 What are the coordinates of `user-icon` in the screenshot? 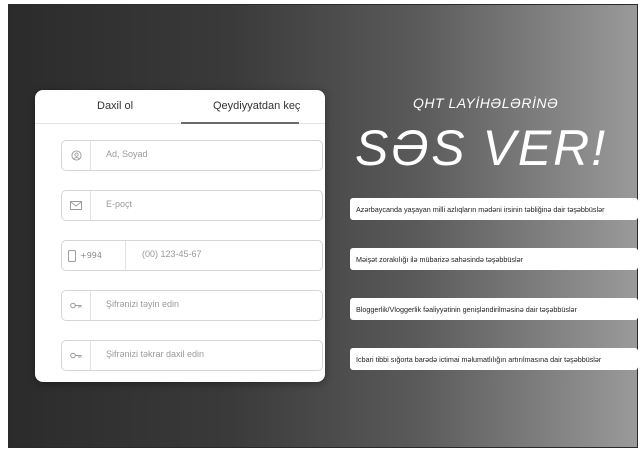 It's located at (76, 155).